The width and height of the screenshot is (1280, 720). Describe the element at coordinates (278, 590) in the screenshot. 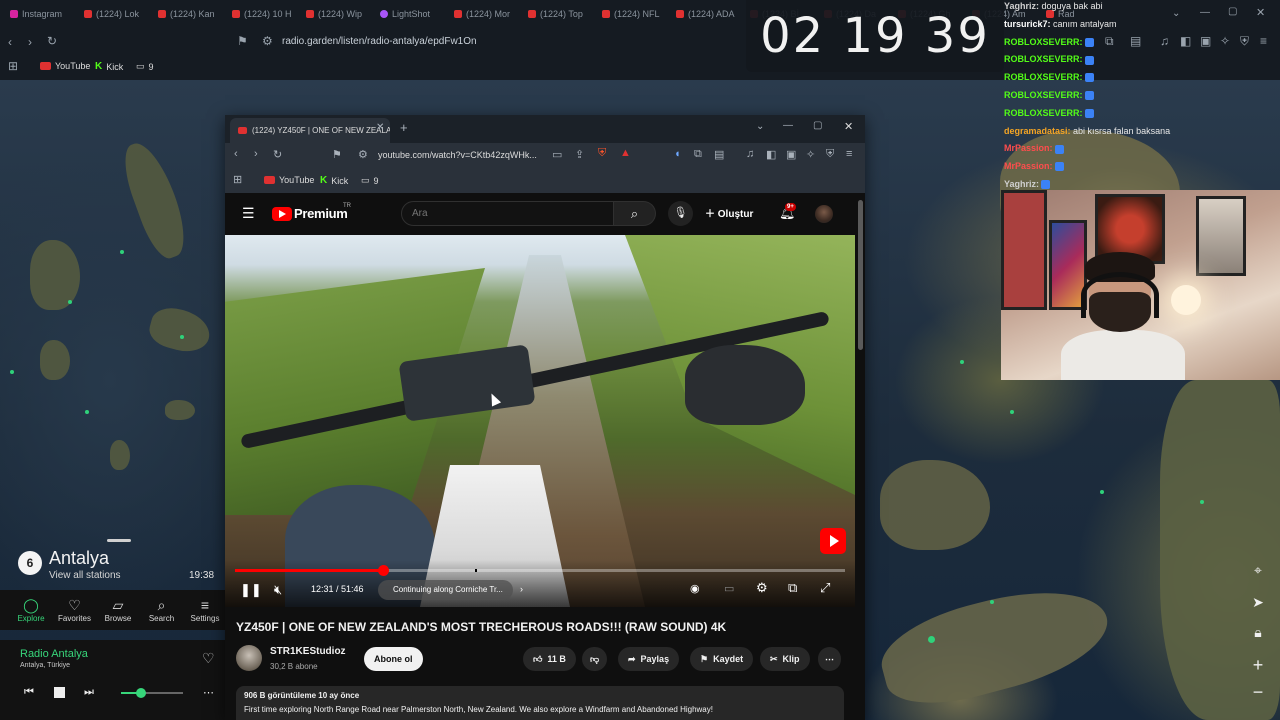

I see `mute-icon: 🔇︎` at that location.